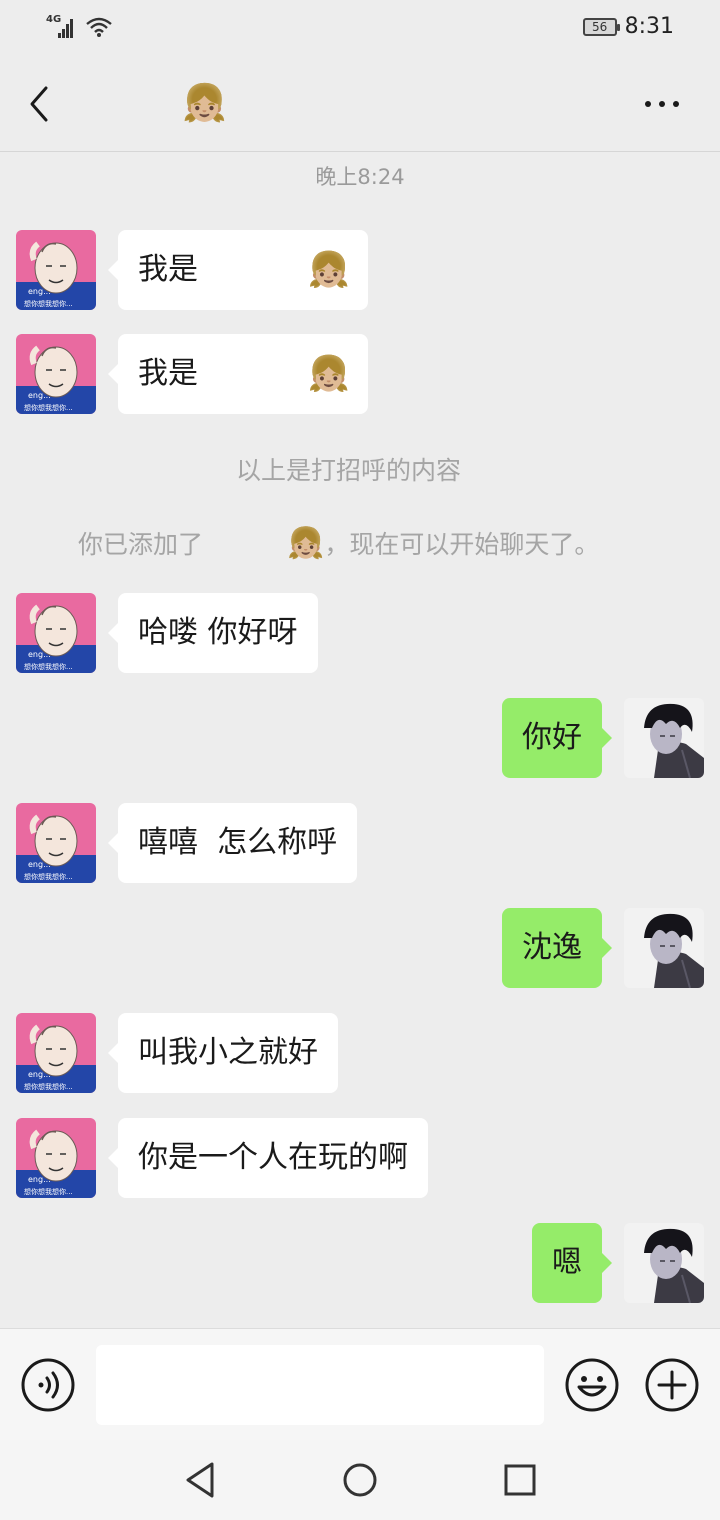  What do you see at coordinates (42, 104) in the screenshot?
I see `back-arrow-icon` at bounding box center [42, 104].